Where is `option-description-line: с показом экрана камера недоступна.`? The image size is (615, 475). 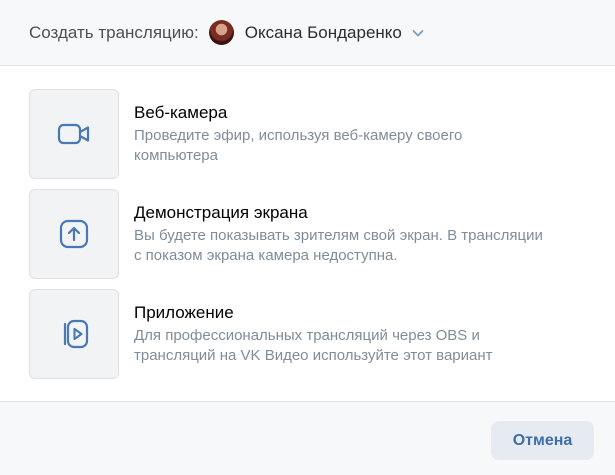 option-description-line: с показом экрана камера недоступна. is located at coordinates (266, 255).